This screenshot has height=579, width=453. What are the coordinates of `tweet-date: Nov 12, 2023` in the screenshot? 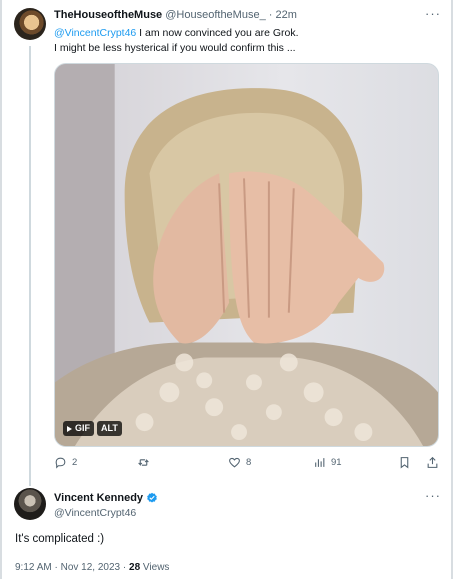 It's located at (91, 567).